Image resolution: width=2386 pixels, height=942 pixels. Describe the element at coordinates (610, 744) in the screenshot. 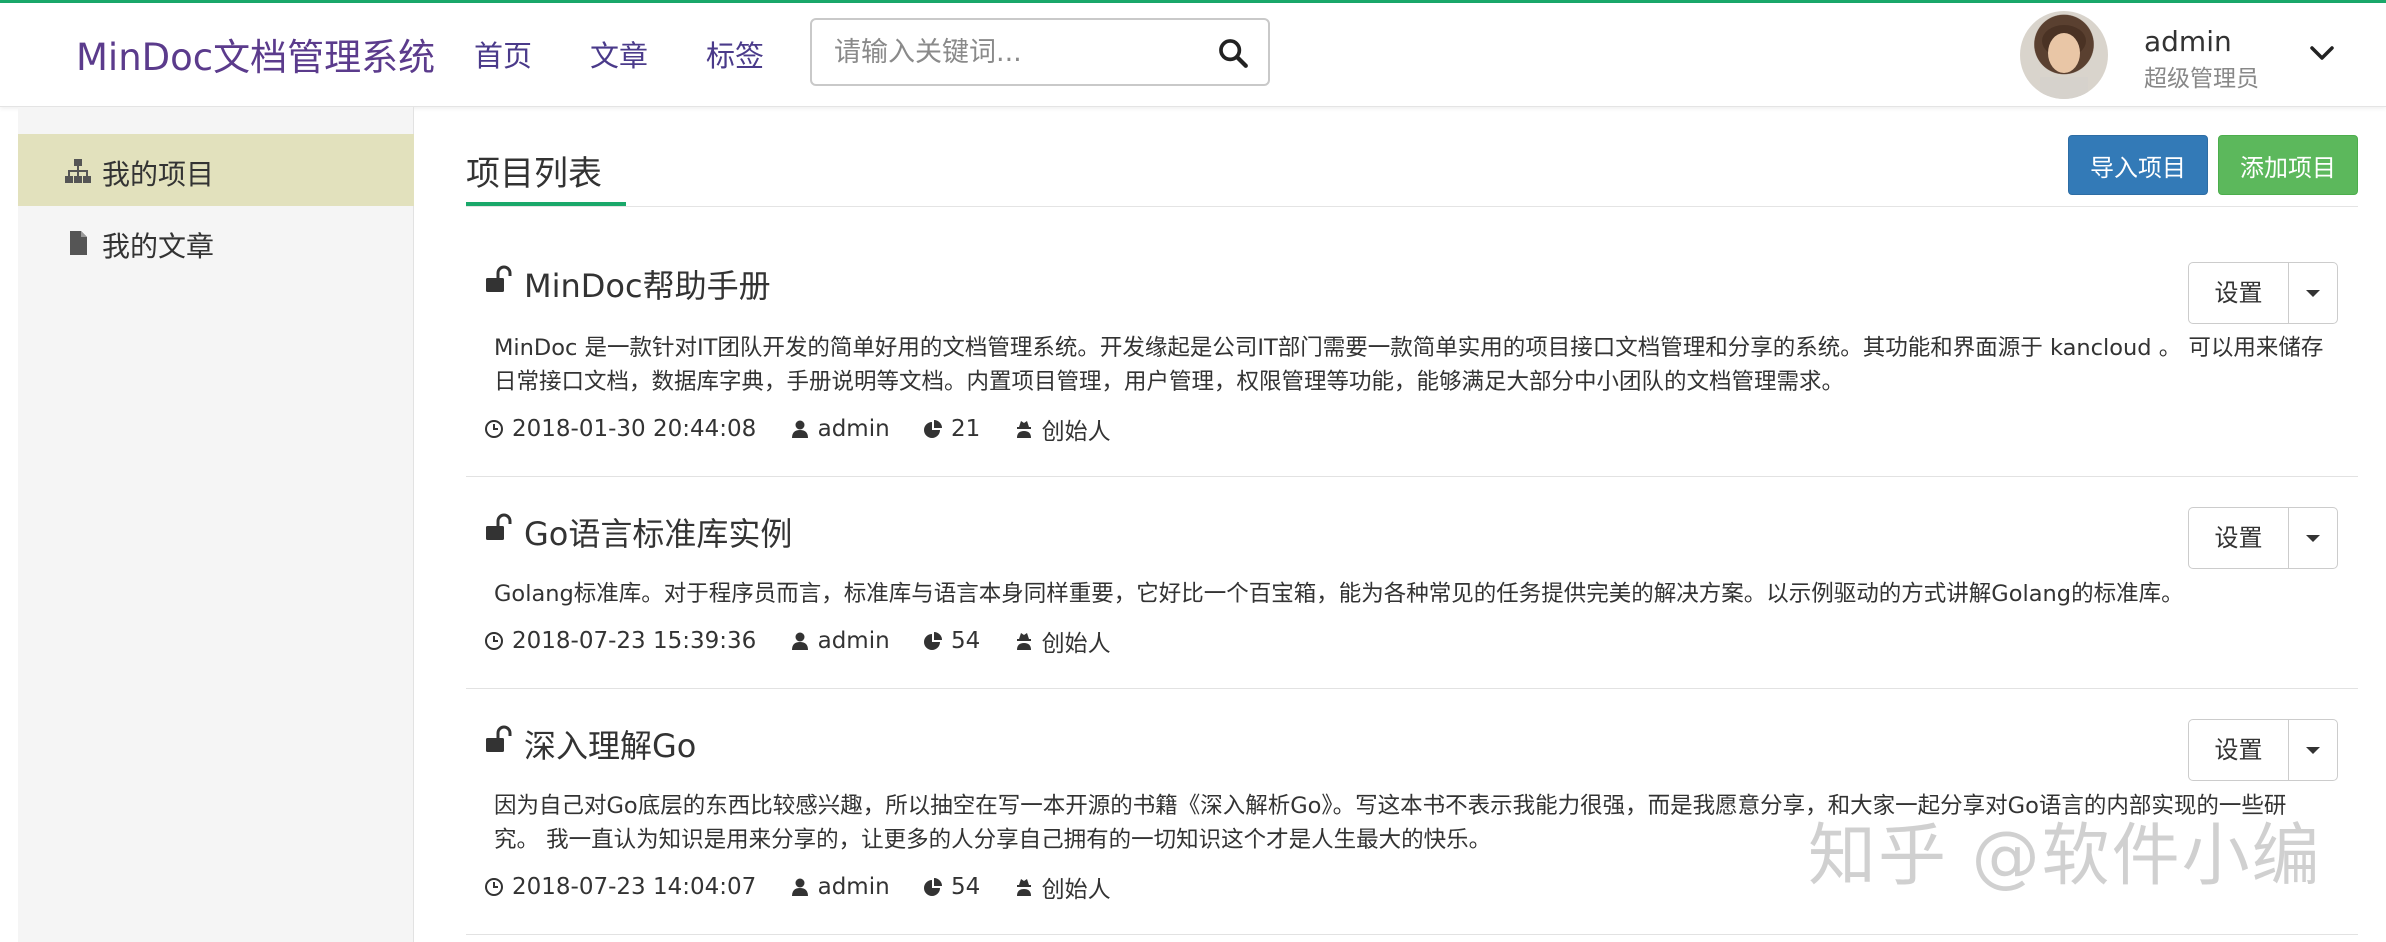

I see `project-title: 深入理解Go` at that location.